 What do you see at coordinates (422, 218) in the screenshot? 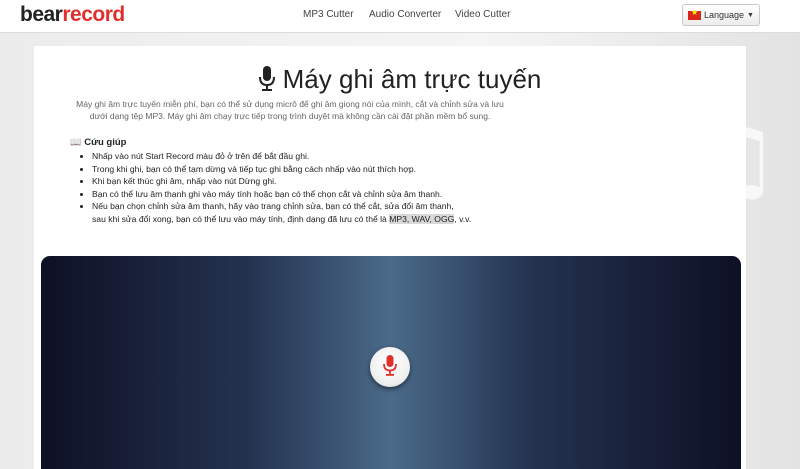
I see `format-list: MP3, WAV, OGG` at bounding box center [422, 218].